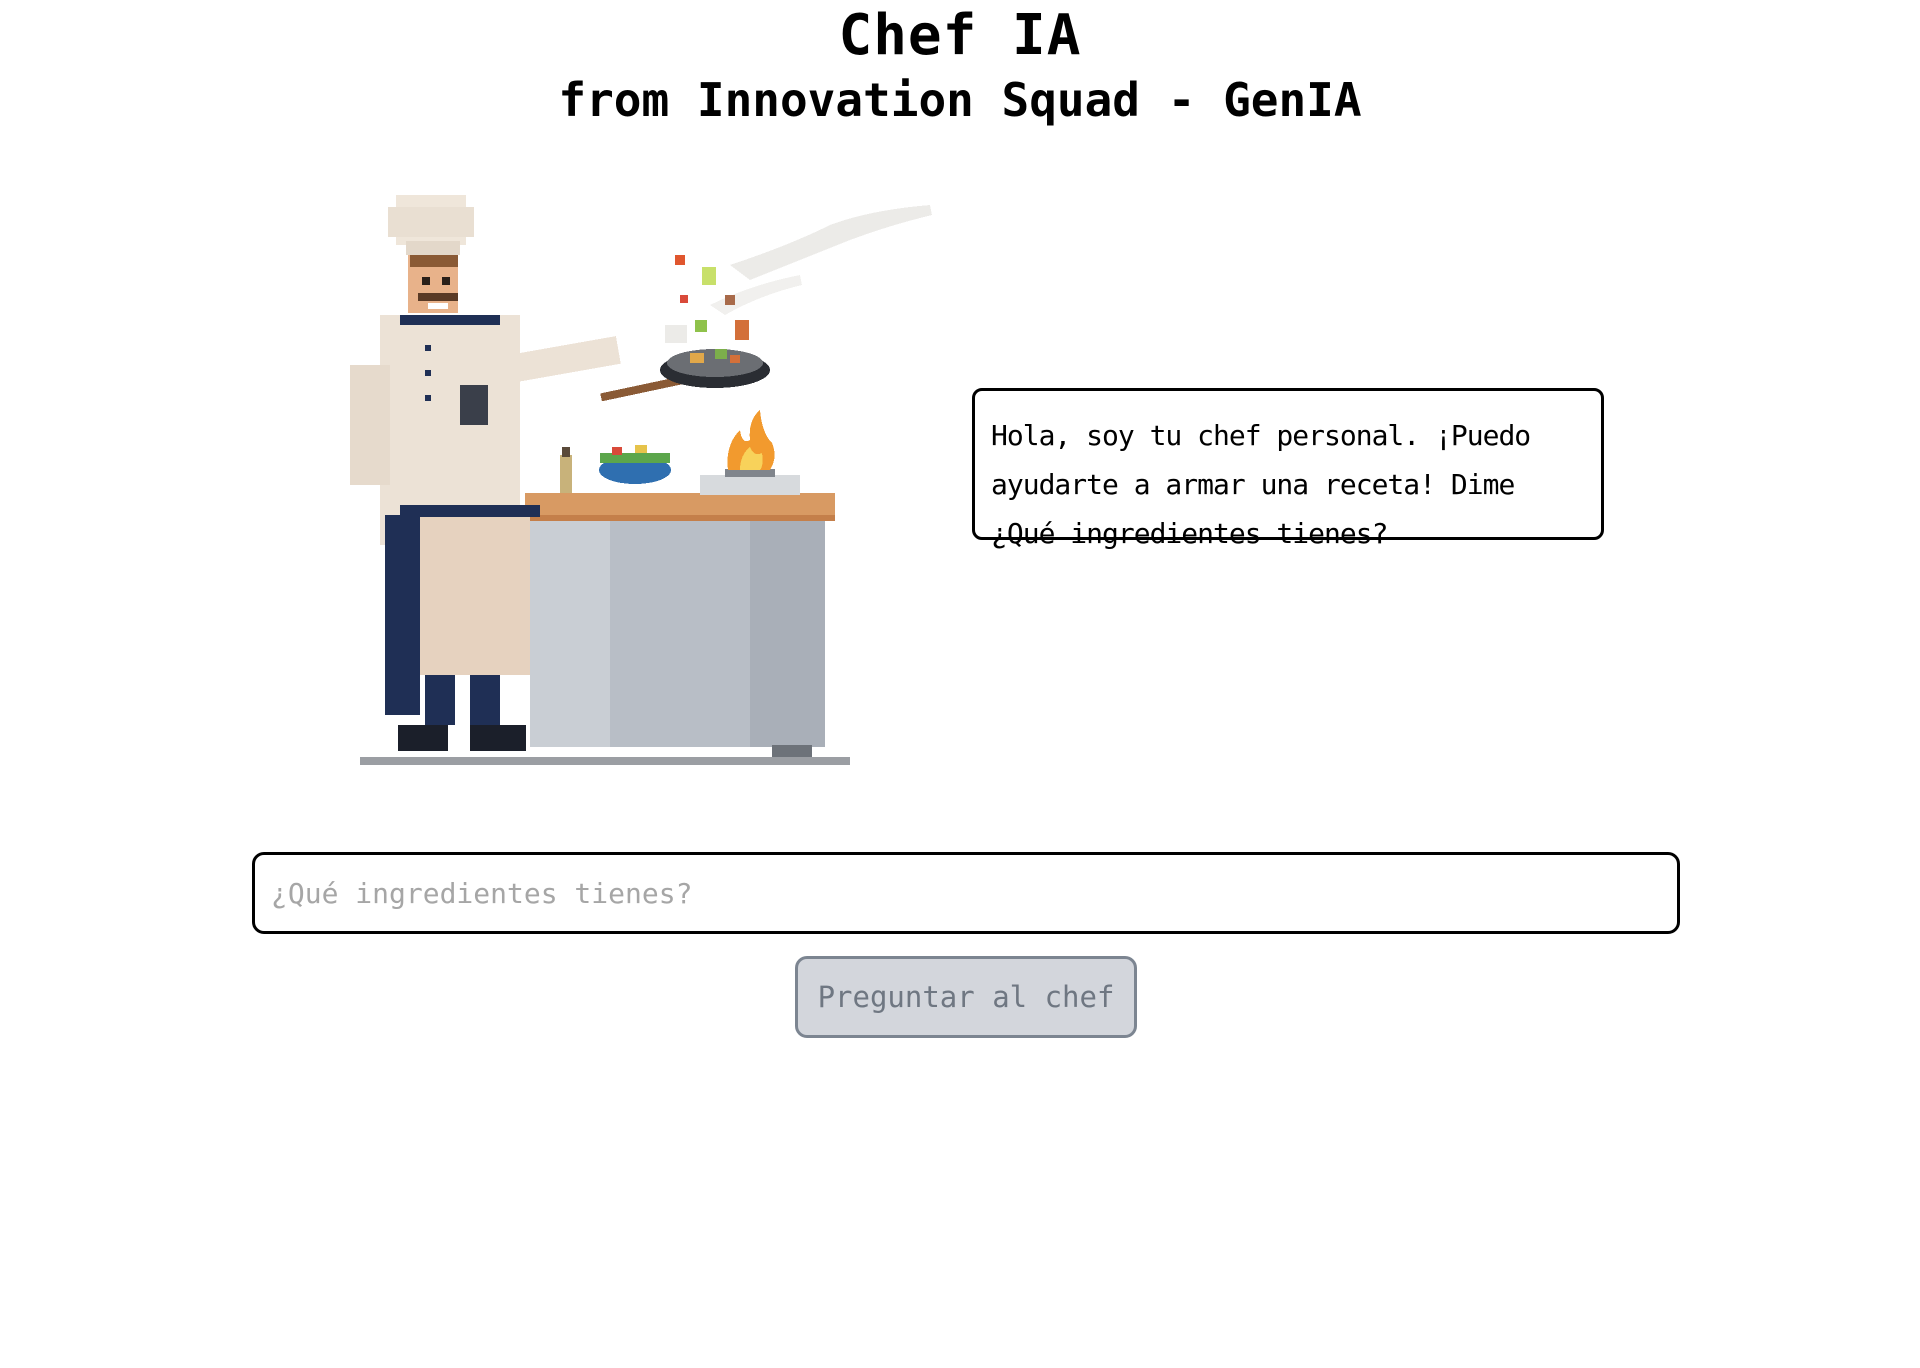  What do you see at coordinates (966, 997) in the screenshot?
I see `ask-chef-button: Preguntar al chef` at bounding box center [966, 997].